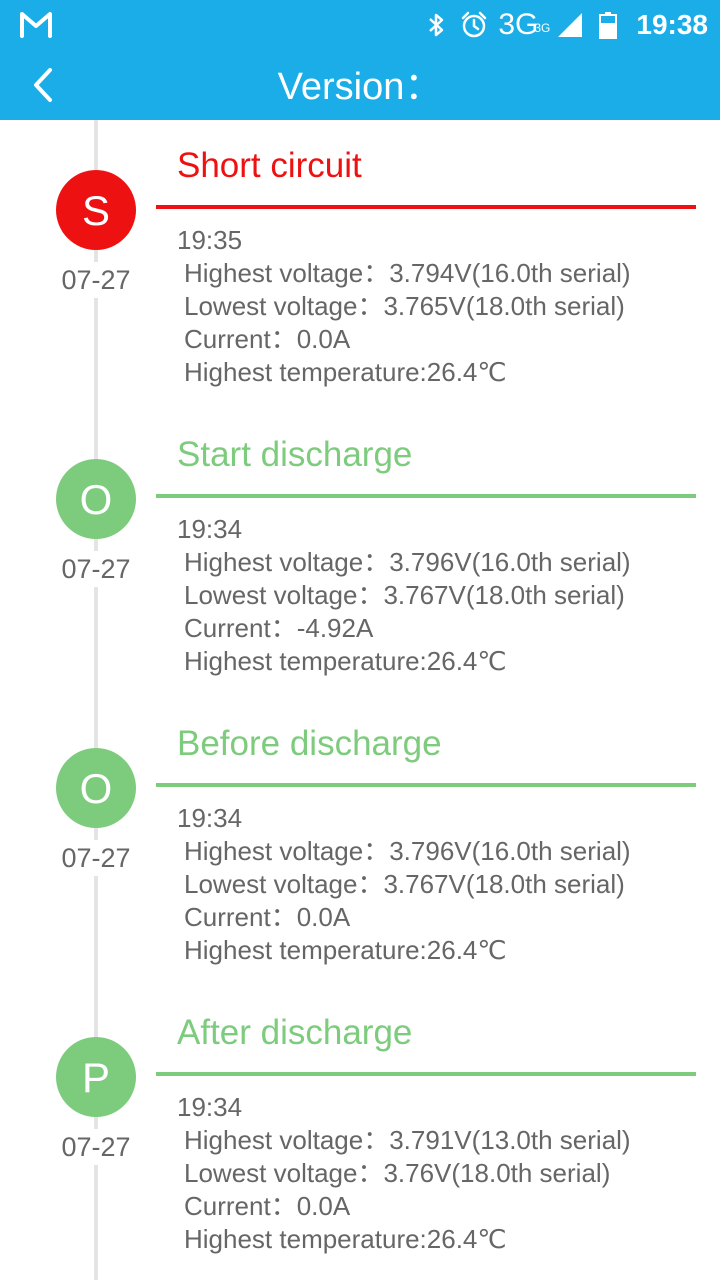  I want to click on bluetooth-icon, so click(436, 25).